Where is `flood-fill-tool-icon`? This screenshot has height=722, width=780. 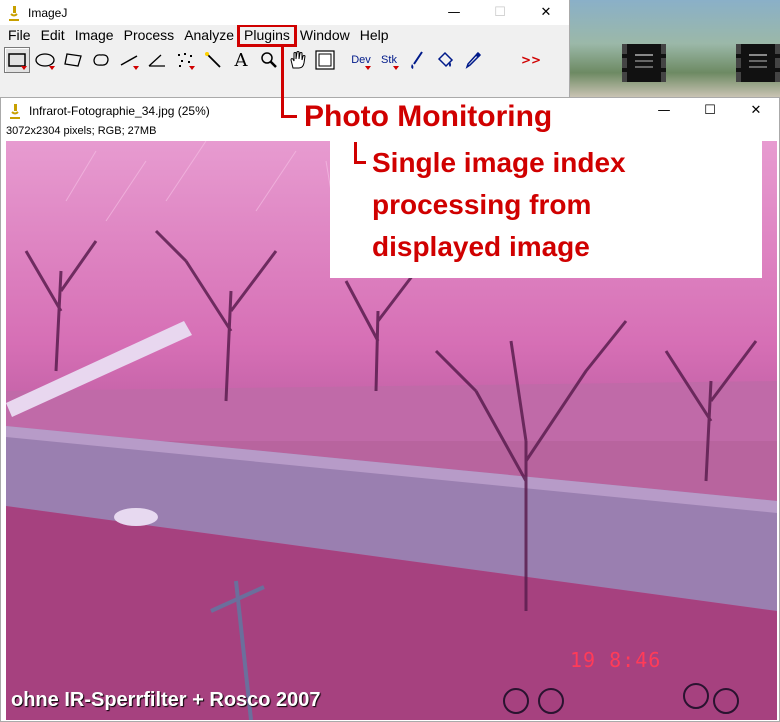
flood-fill-tool-icon is located at coordinates (445, 60).